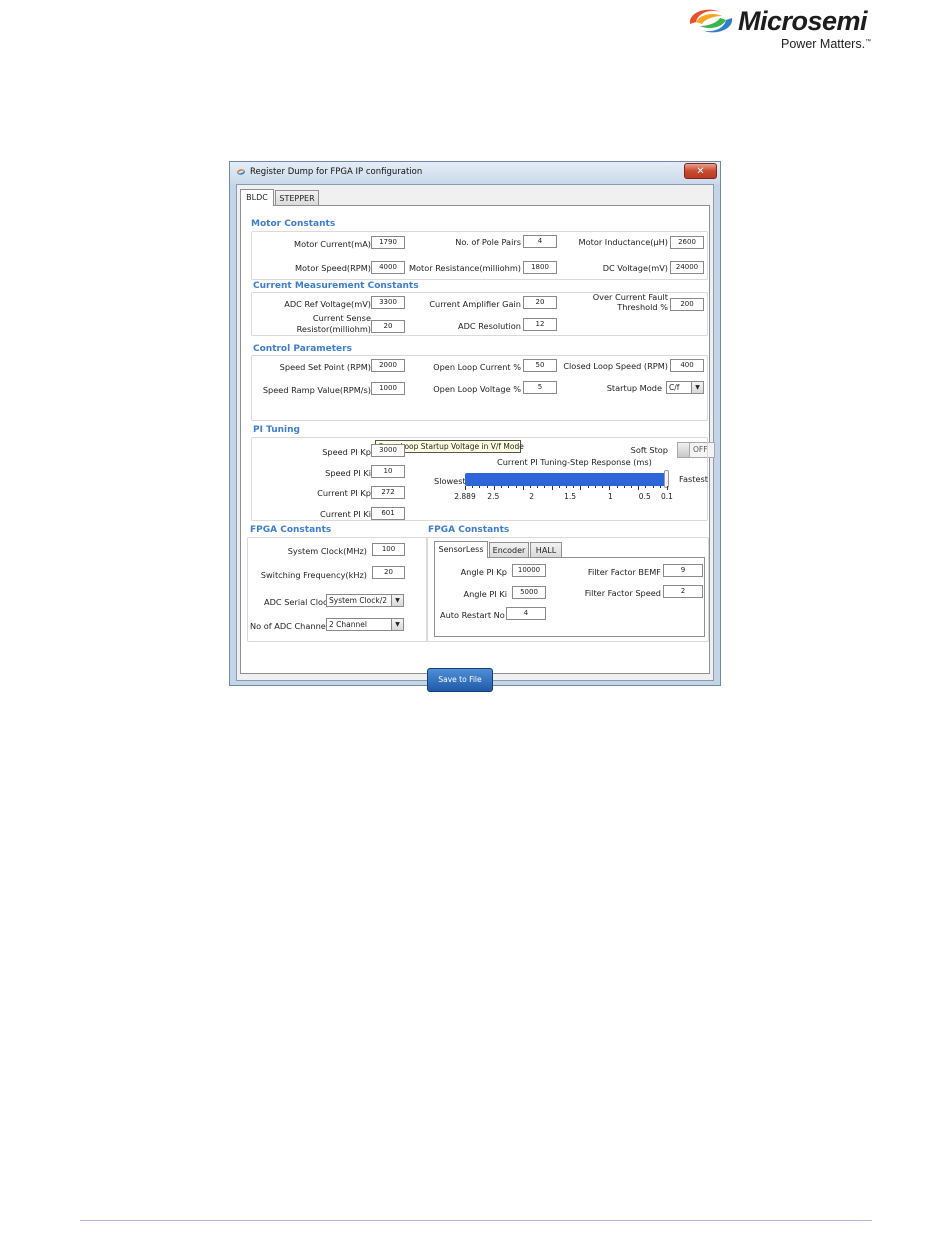 This screenshot has width=950, height=1254. I want to click on footer-divider, so click(476, 1220).